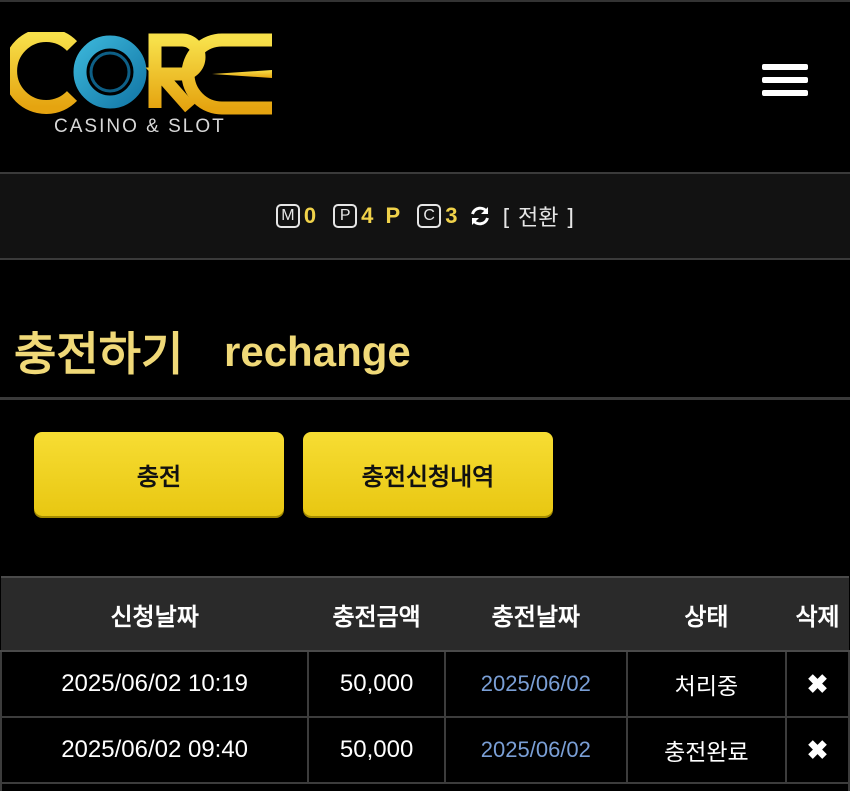 This screenshot has height=791, width=850. What do you see at coordinates (706, 684) in the screenshot?
I see `cell-status: 처리중` at bounding box center [706, 684].